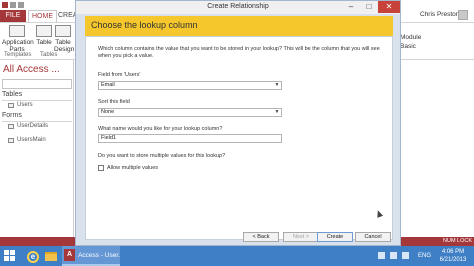 This screenshot has width=474, height=266. I want to click on nav-item-users: Users, so click(20, 105).